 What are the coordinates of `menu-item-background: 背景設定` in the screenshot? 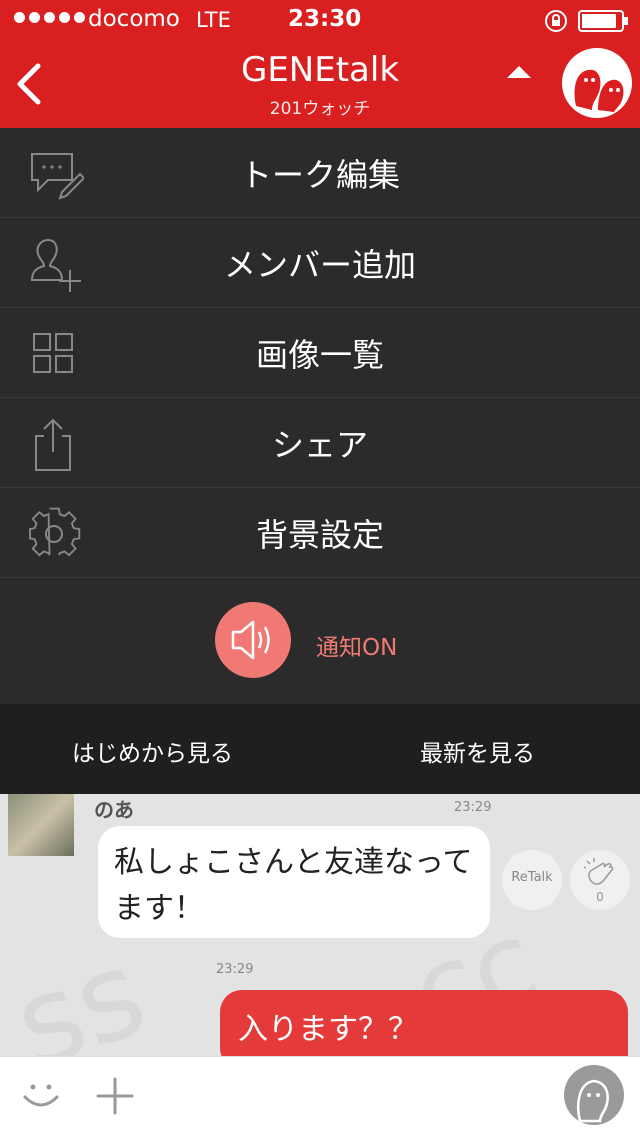 It's located at (320, 533).